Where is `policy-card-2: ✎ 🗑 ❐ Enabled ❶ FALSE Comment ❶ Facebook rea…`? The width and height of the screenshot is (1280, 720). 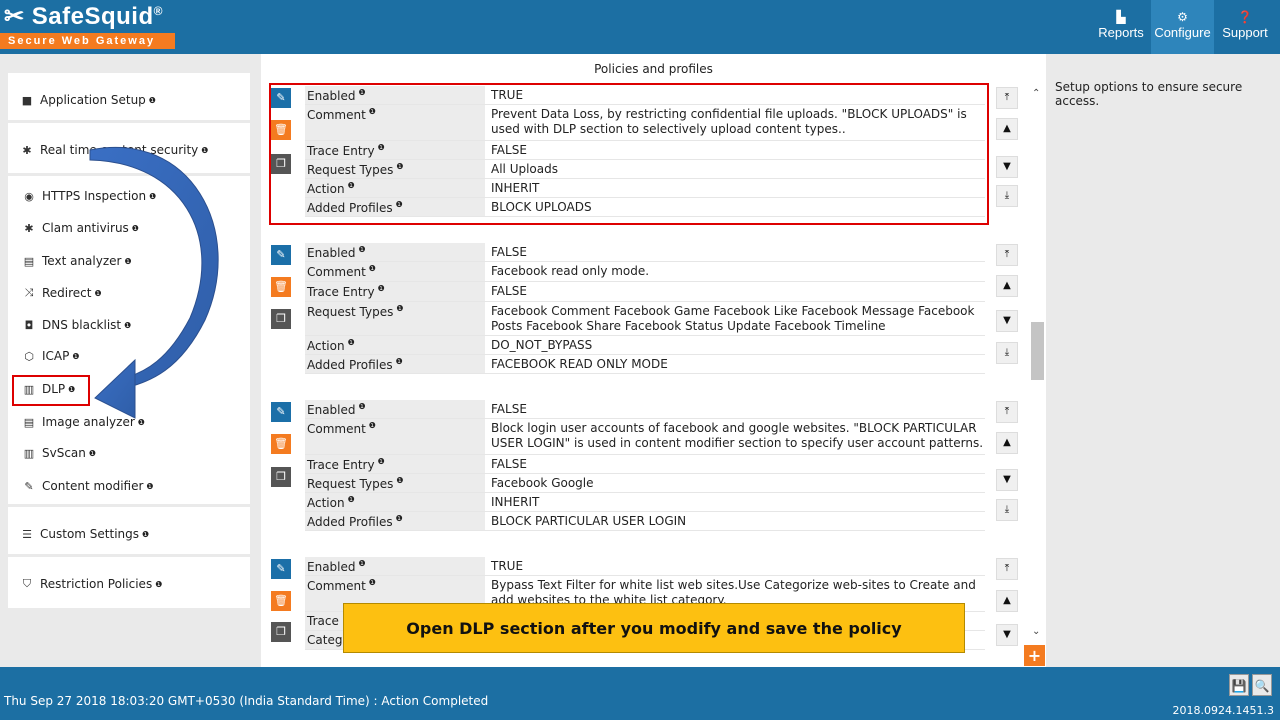
policy-card-2: ✎ 🗑 ❐ Enabled ❶ FALSE Comment ❶ Facebook rea… is located at coordinates (649, 314).